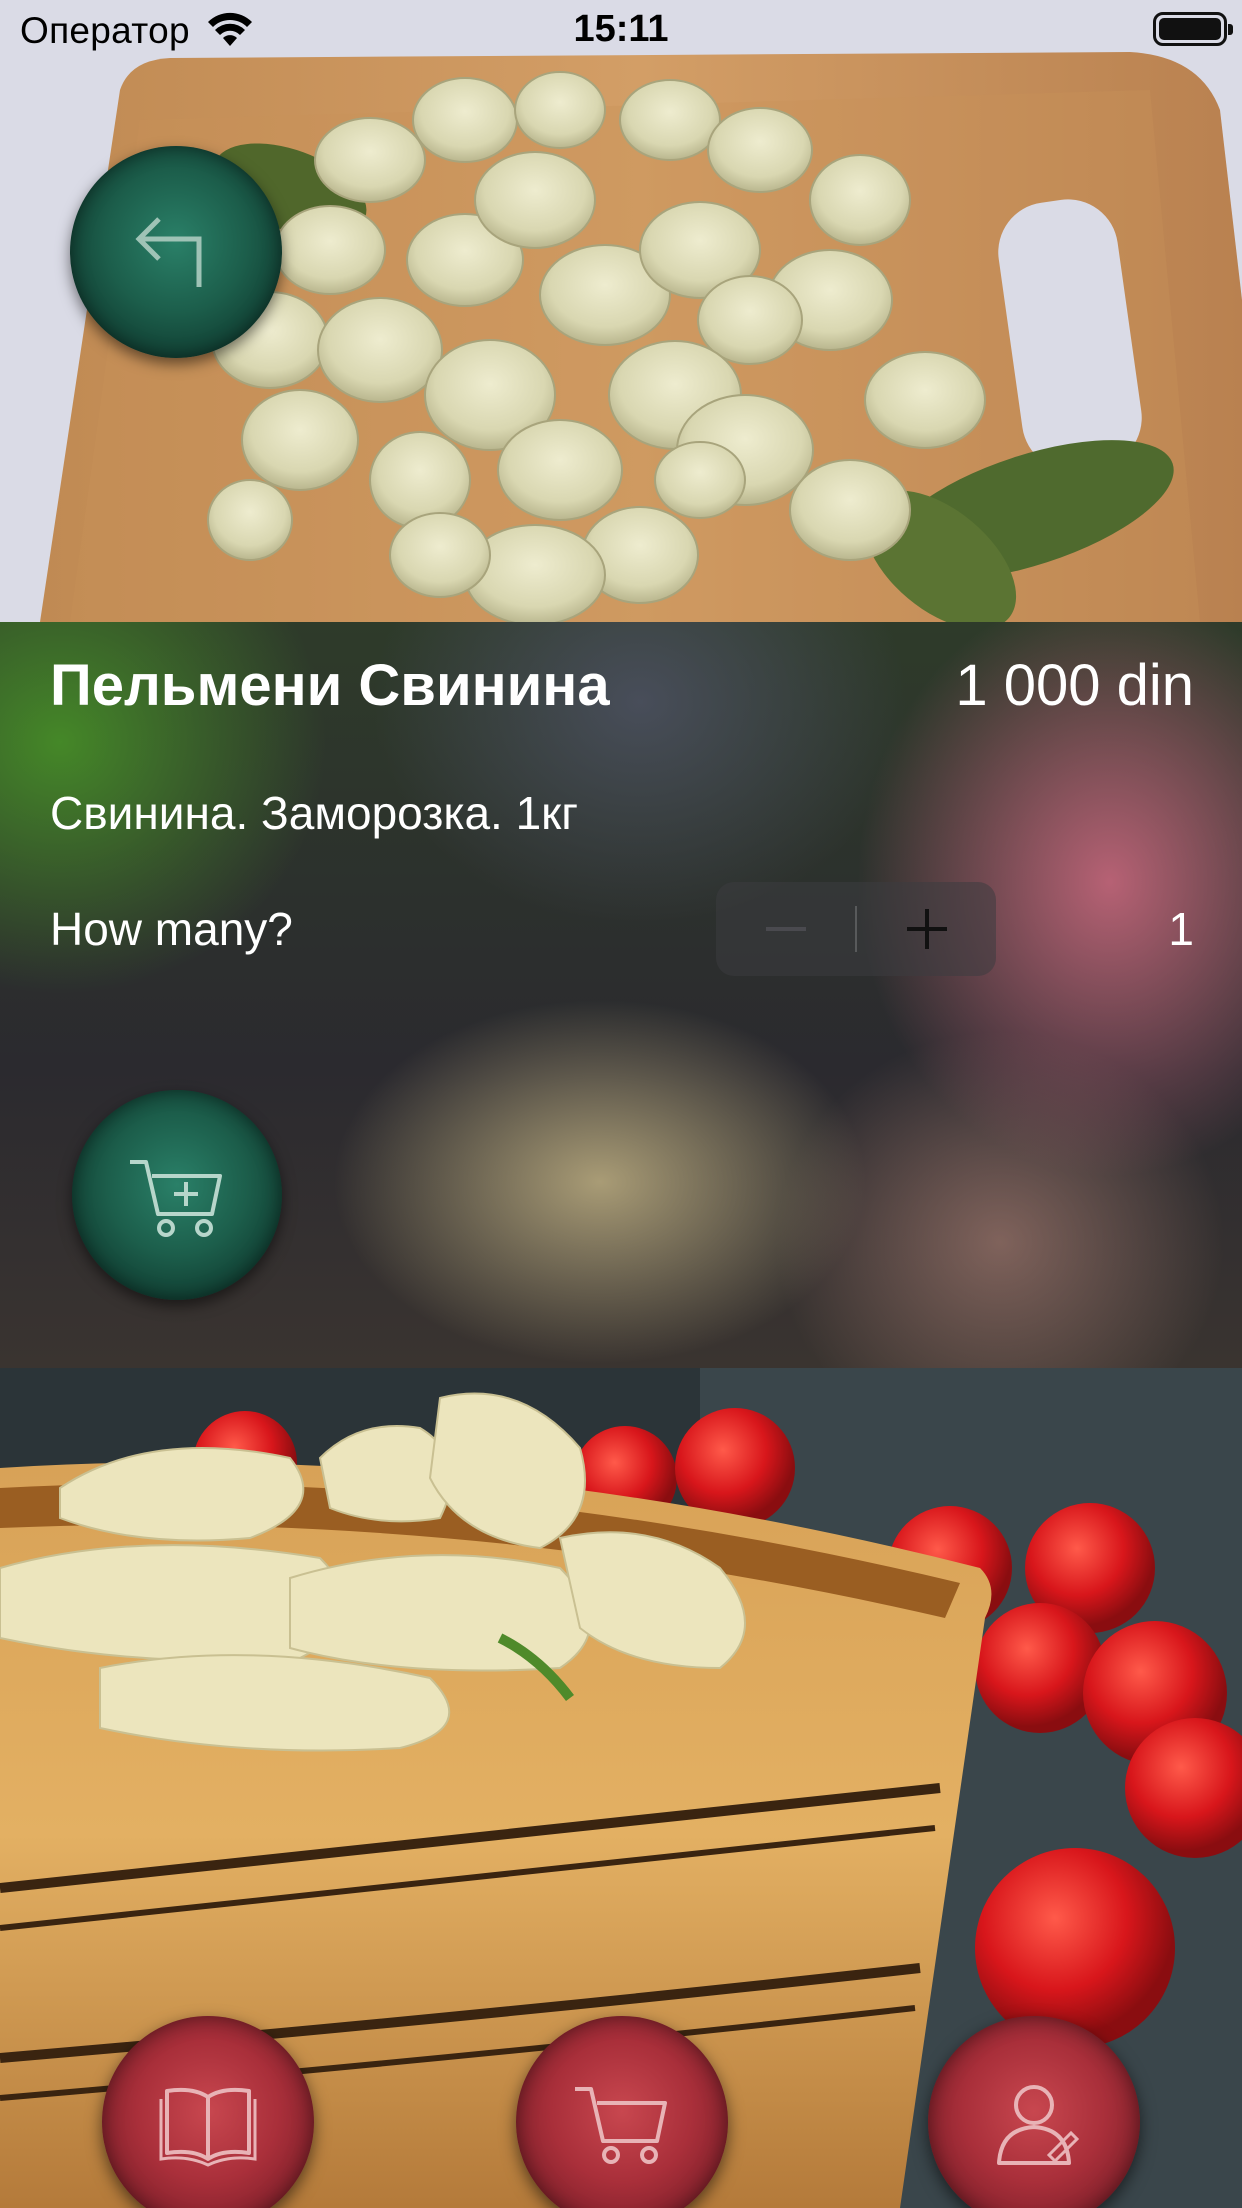 The height and width of the screenshot is (2208, 1242). I want to click on back-arrow-icon, so click(168, 252).